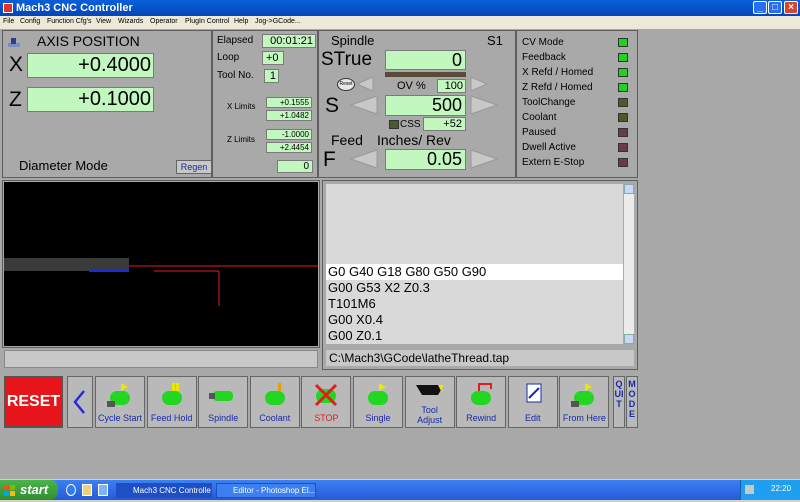 This screenshot has width=800, height=502. Describe the element at coordinates (71, 490) in the screenshot. I see `ie-icon` at that location.